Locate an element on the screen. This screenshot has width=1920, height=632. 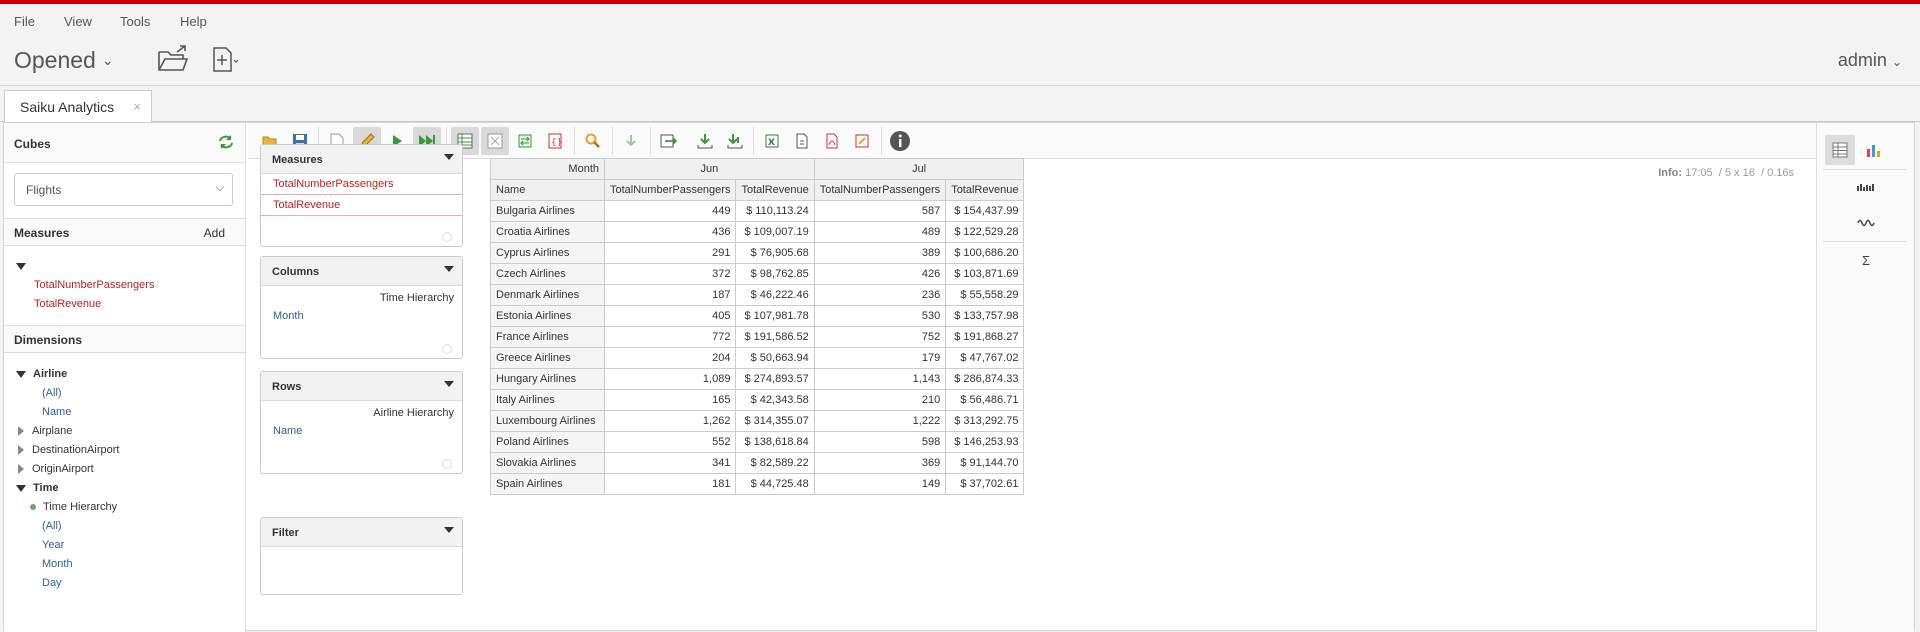
level-airline-name: Name is located at coordinates (56, 412).